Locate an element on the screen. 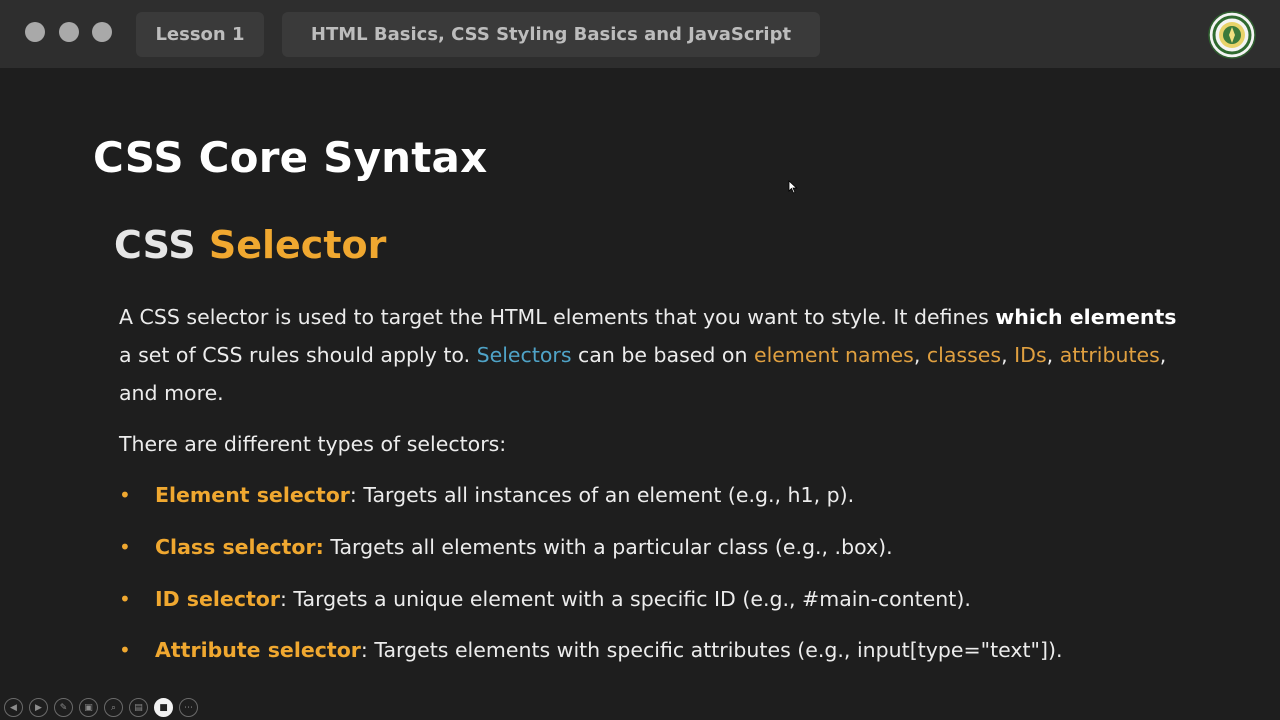 Image resolution: width=1280 pixels, height=720 pixels. intro-highlight-element-names: element names is located at coordinates (833, 355).